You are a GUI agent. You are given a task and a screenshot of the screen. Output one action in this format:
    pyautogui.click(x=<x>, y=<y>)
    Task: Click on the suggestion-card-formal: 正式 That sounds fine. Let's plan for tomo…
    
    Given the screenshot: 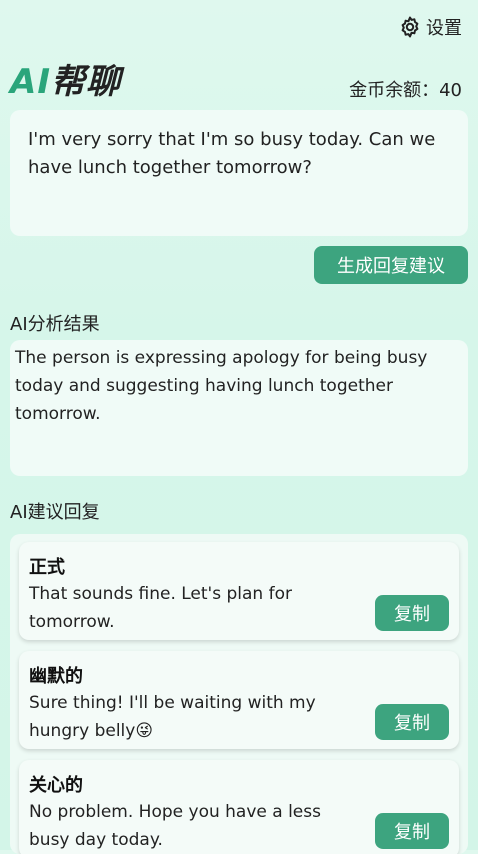 What is the action you would take?
    pyautogui.click(x=239, y=591)
    